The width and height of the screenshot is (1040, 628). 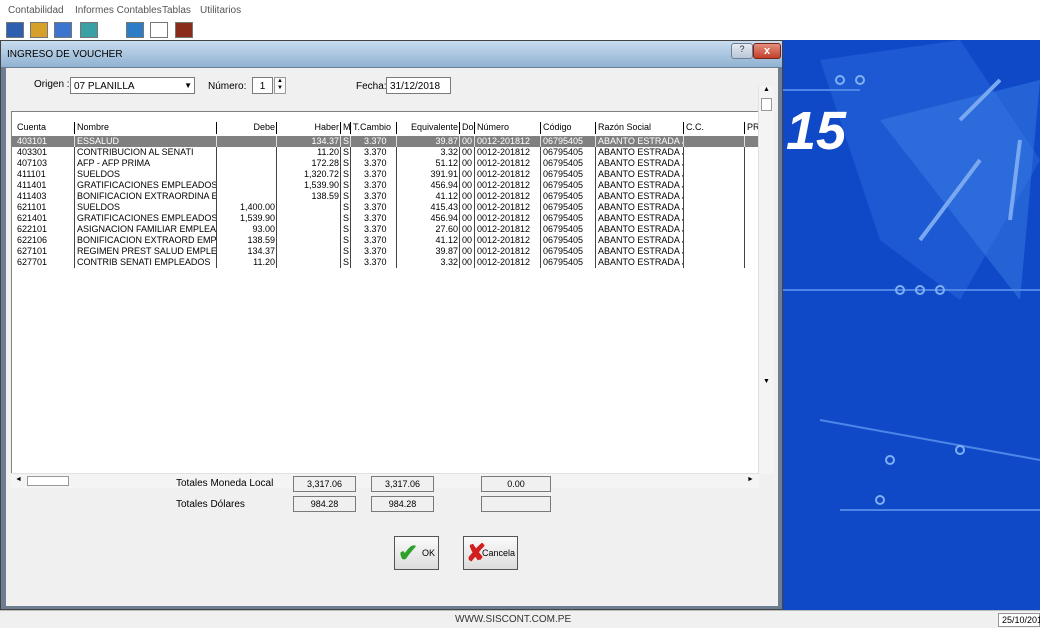 I want to click on cell-cuenta: 407103, so click(x=45, y=163).